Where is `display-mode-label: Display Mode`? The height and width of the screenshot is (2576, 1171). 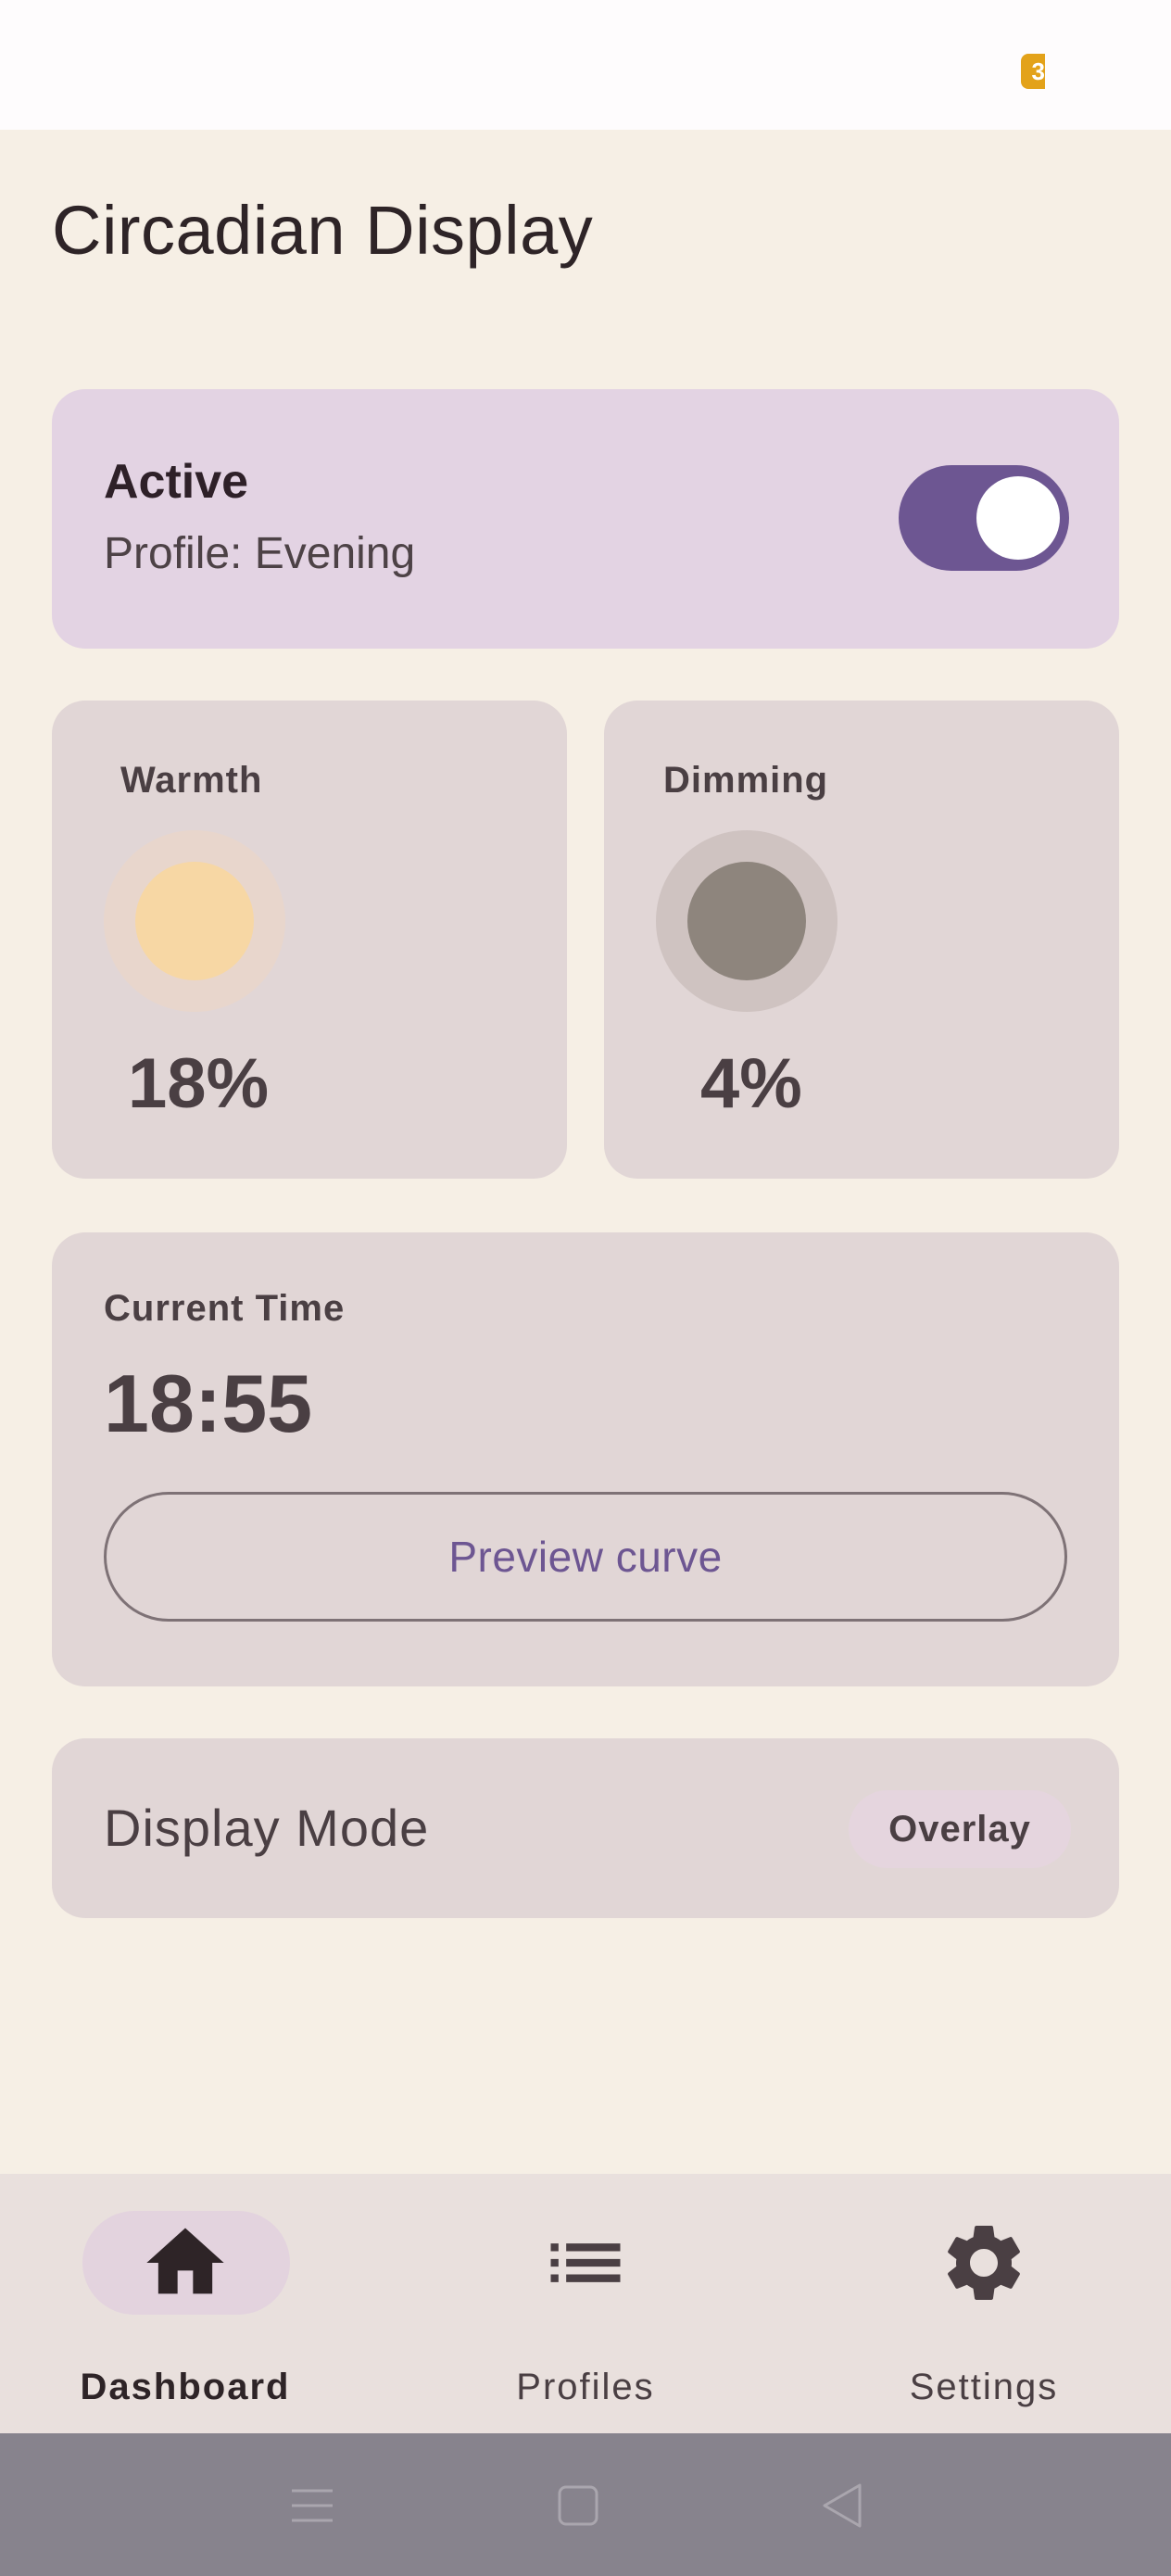
display-mode-label: Display Mode is located at coordinates (267, 1828).